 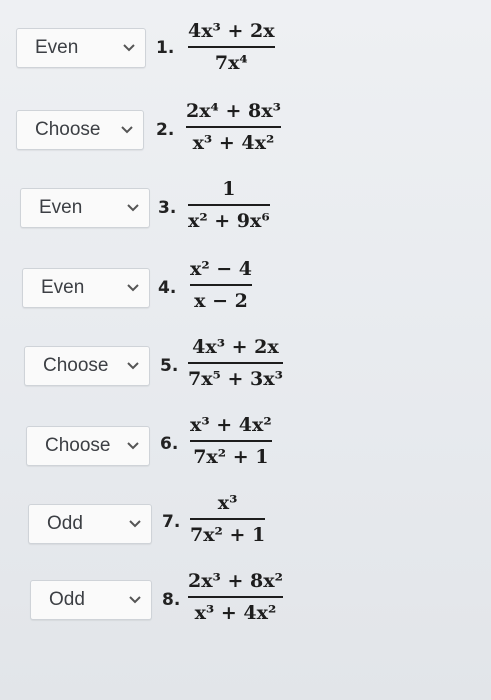 I want to click on question-number-6: 6., so click(x=169, y=444).